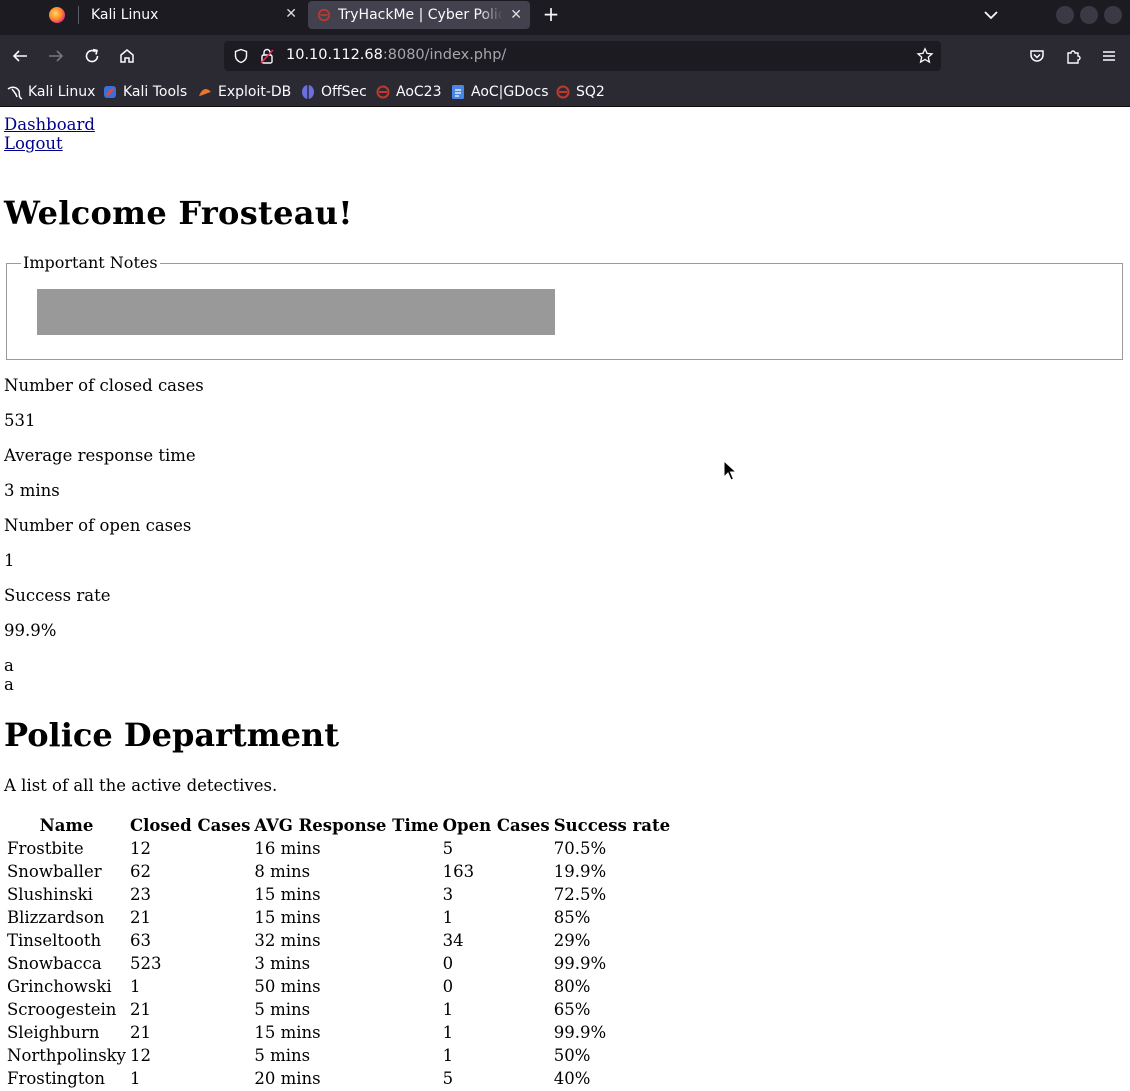  What do you see at coordinates (1113, 15) in the screenshot?
I see `close-window-button` at bounding box center [1113, 15].